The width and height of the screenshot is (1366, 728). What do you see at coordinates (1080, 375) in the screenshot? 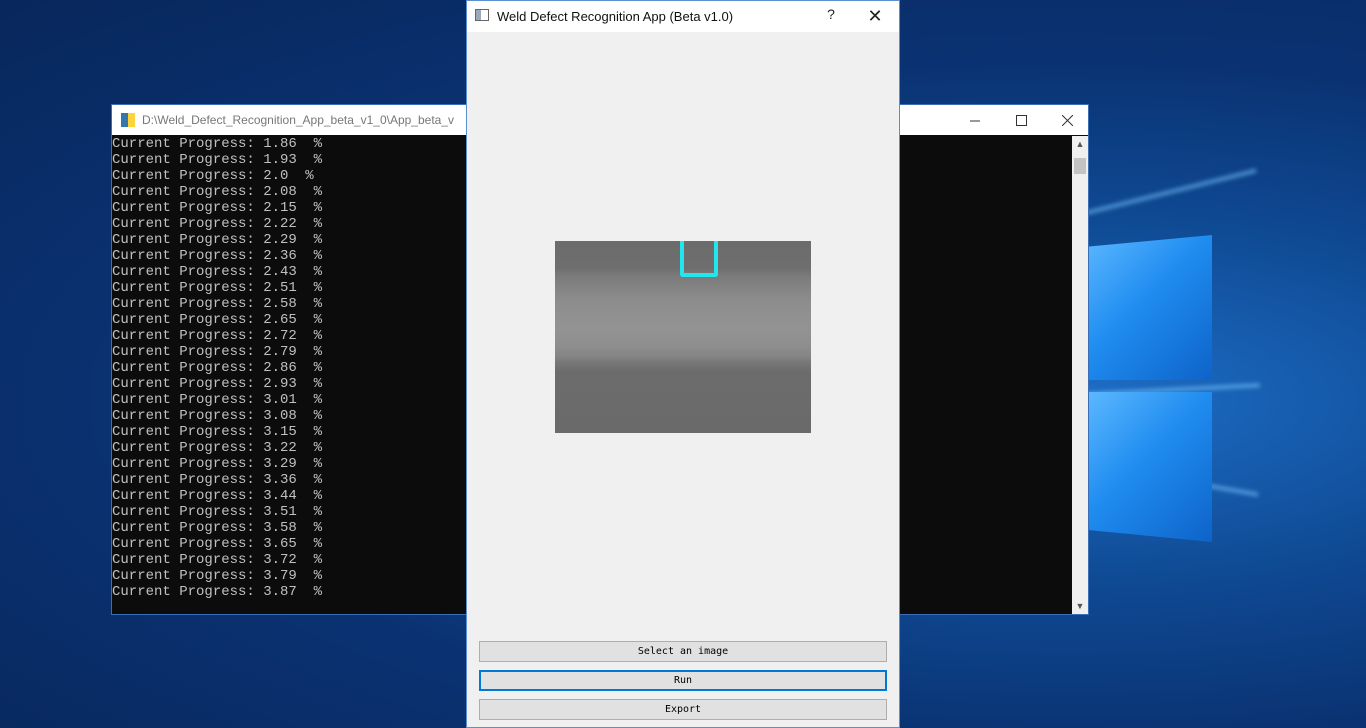
I see `console-scrollbar: ▲ ▼` at bounding box center [1080, 375].